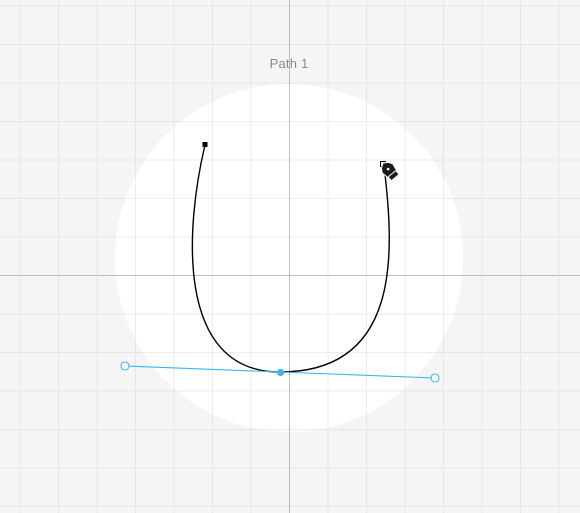 The height and width of the screenshot is (513, 580). Describe the element at coordinates (205, 144) in the screenshot. I see `start-anchor-point` at that location.